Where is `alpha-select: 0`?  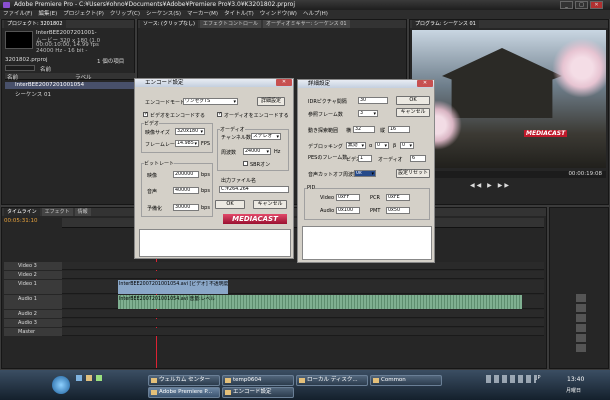
alpha-select: 0 is located at coordinates (382, 145).